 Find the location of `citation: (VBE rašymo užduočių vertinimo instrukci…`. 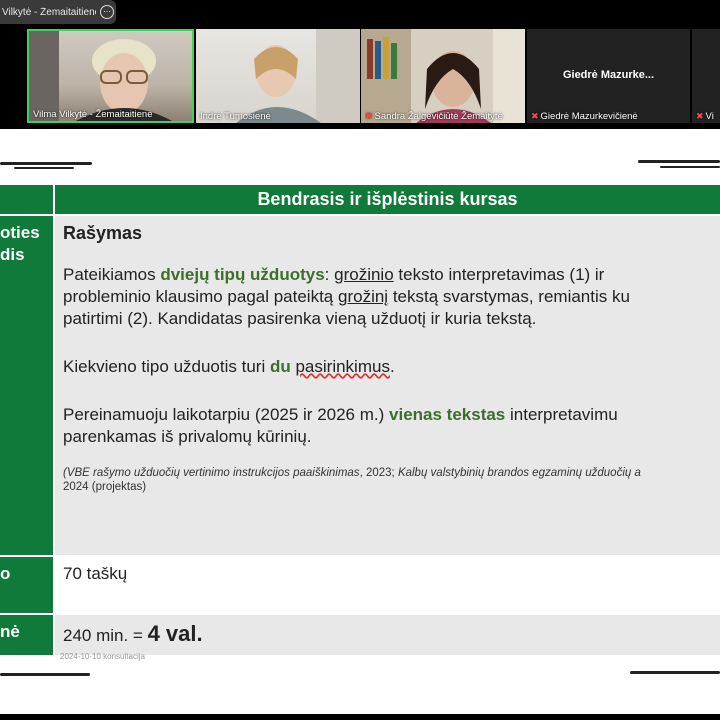

citation: (VBE rašymo užduočių vertinimo instrukci… is located at coordinates (352, 480).